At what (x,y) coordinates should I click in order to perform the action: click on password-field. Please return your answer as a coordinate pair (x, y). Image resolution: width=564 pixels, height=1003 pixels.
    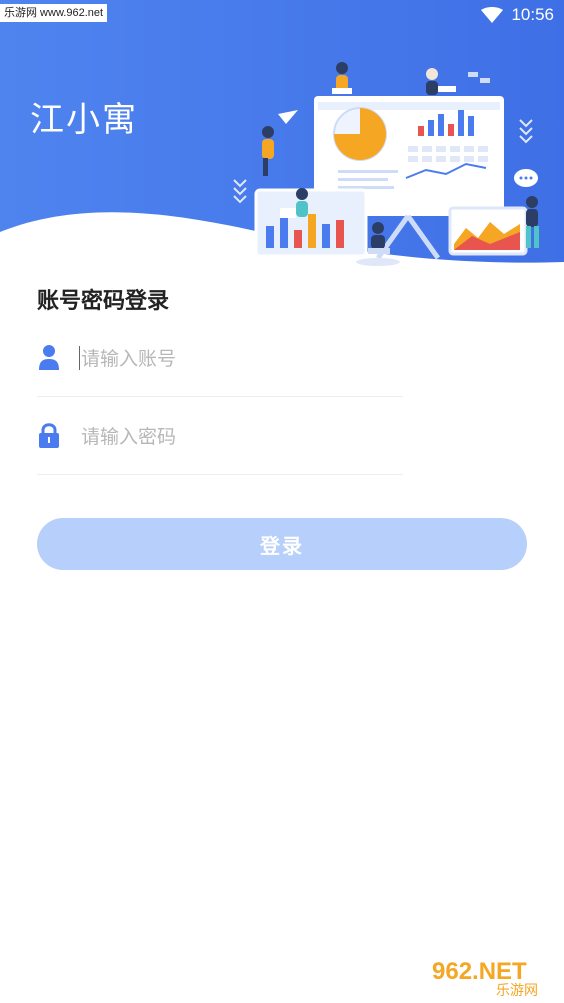
    Looking at the image, I should click on (220, 435).